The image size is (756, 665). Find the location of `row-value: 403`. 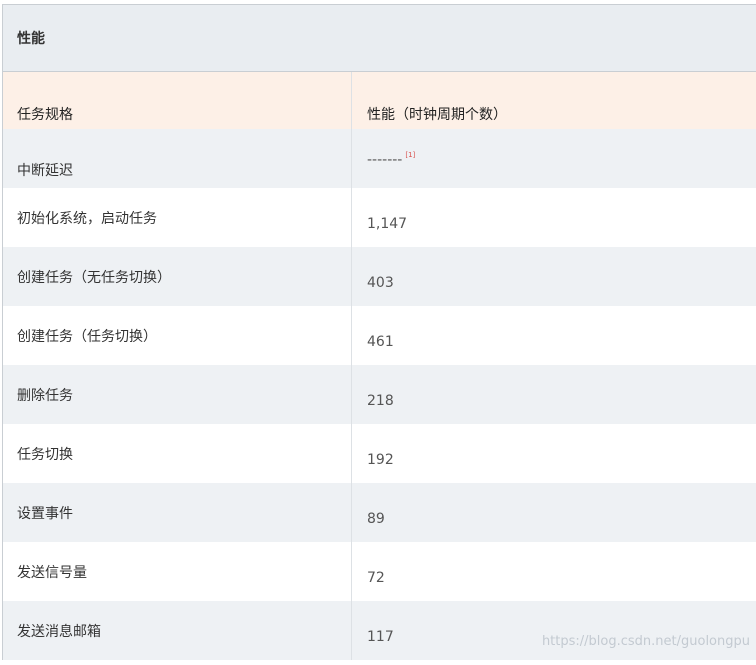

row-value: 403 is located at coordinates (380, 283).